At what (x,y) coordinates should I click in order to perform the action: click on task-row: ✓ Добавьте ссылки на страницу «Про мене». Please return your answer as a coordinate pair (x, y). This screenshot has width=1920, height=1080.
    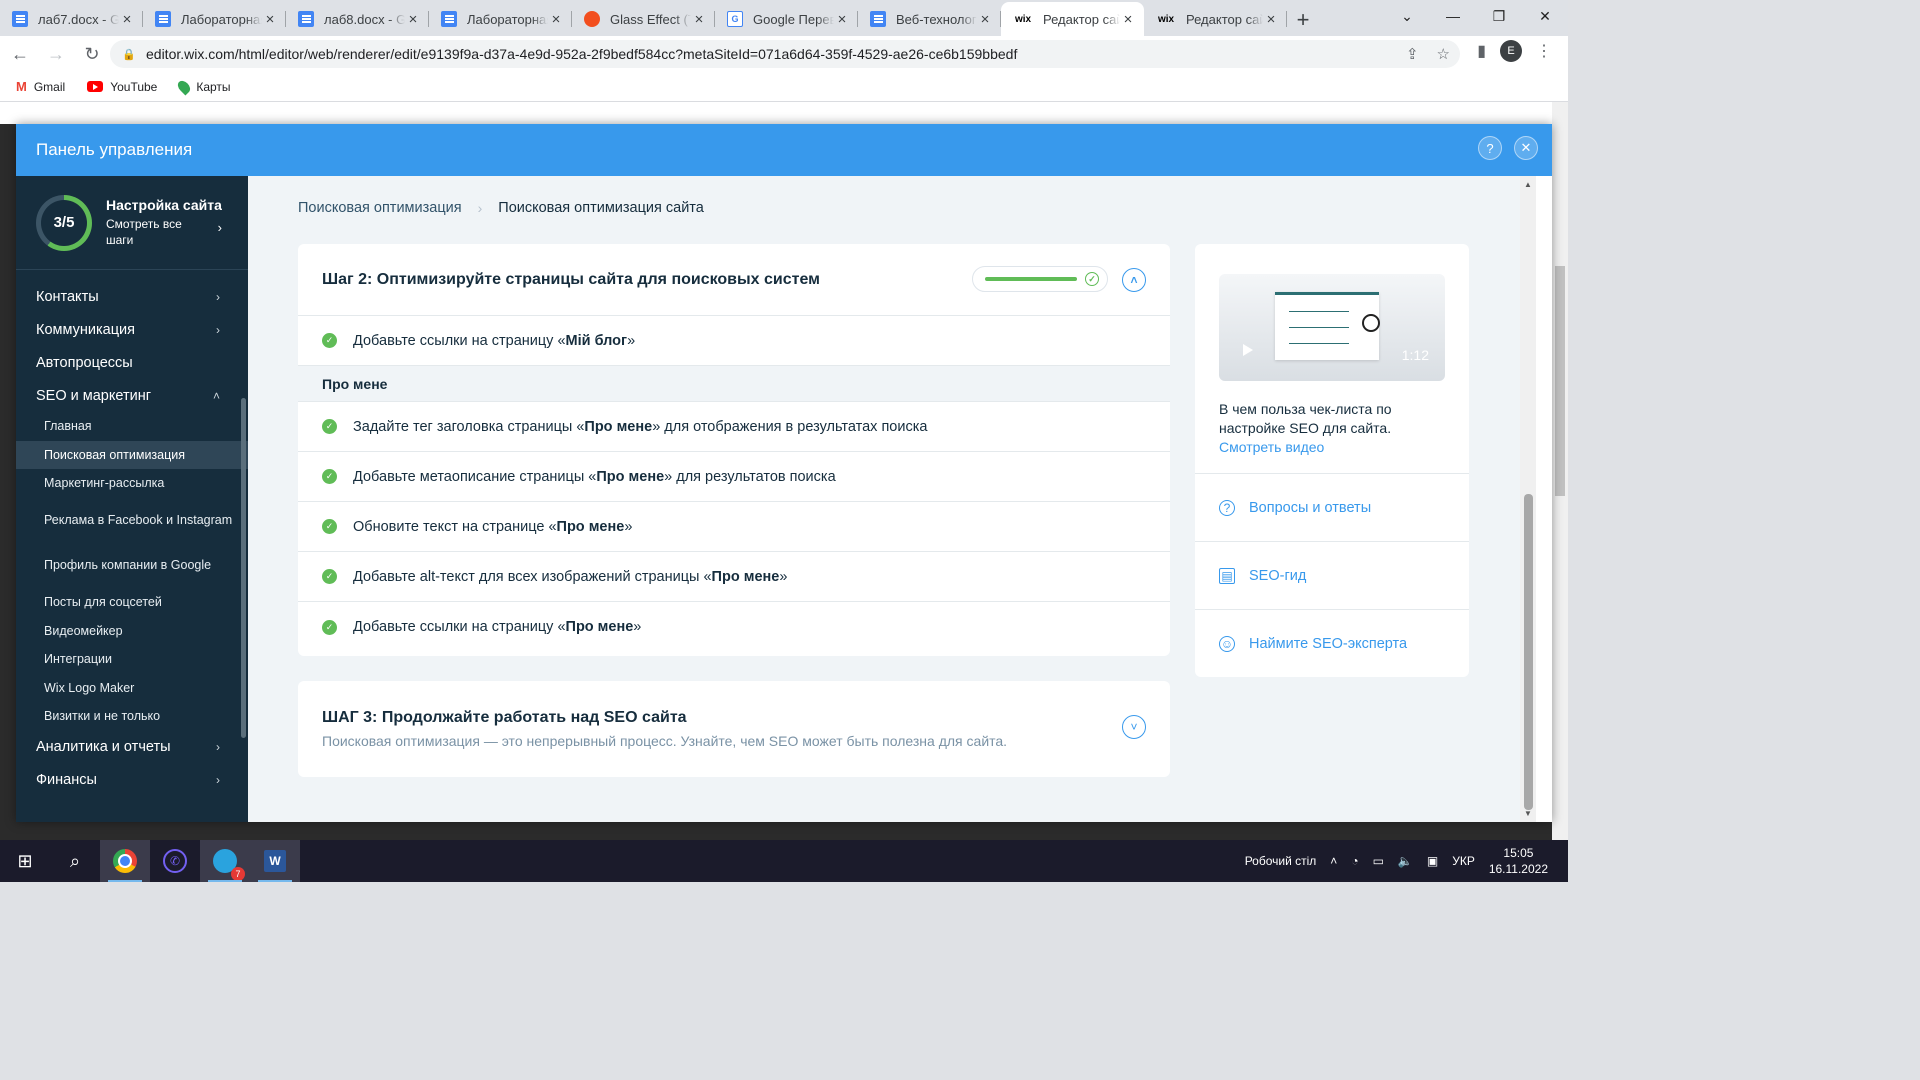
    Looking at the image, I should click on (734, 627).